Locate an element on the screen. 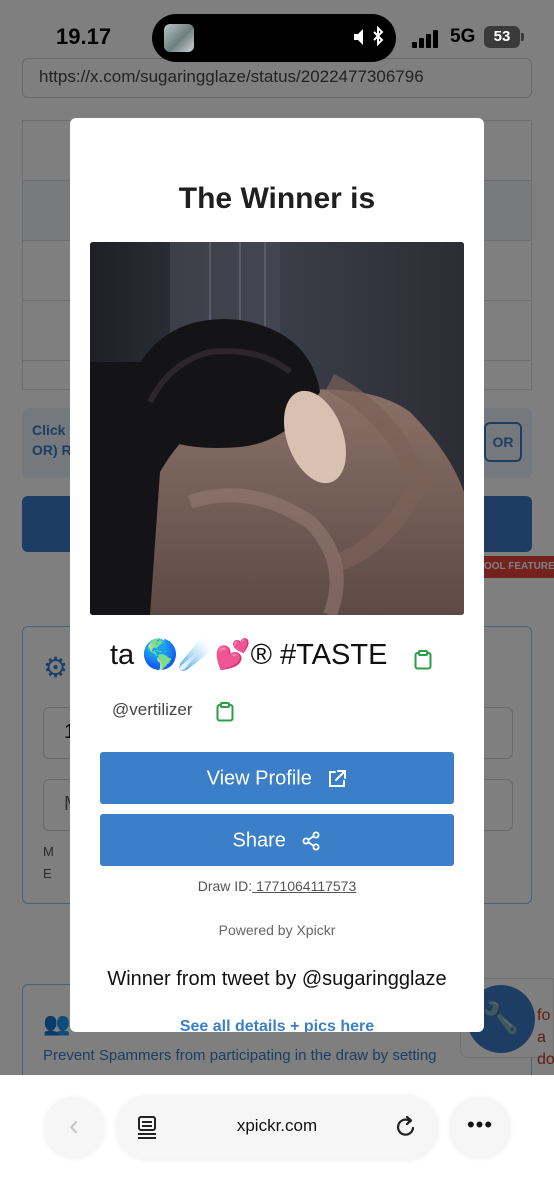 This screenshot has width=554, height=1200. battery-icon: 53 is located at coordinates (504, 37).